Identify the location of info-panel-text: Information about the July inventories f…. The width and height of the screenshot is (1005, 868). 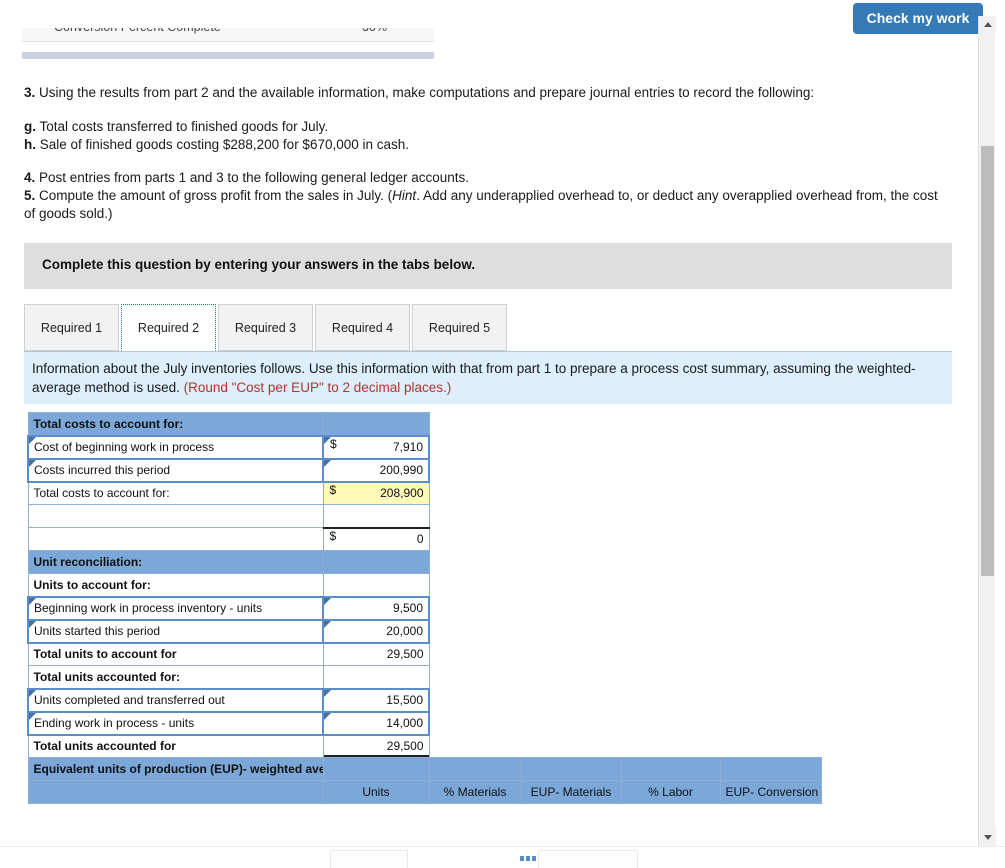
(474, 378).